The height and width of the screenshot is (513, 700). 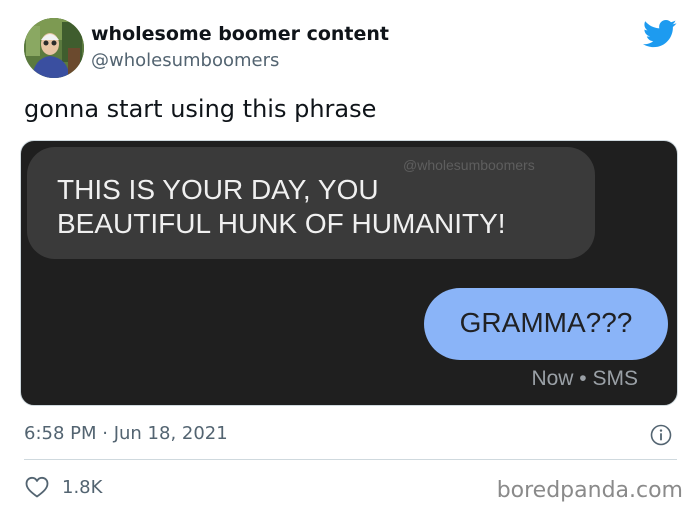 What do you see at coordinates (37, 487) in the screenshot?
I see `heart-icon` at bounding box center [37, 487].